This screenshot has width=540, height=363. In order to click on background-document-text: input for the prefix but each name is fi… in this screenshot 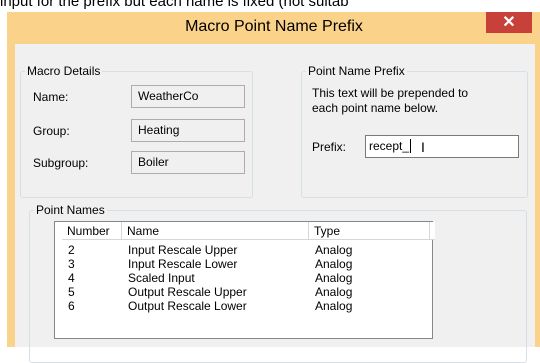, I will do `click(174, 5)`.